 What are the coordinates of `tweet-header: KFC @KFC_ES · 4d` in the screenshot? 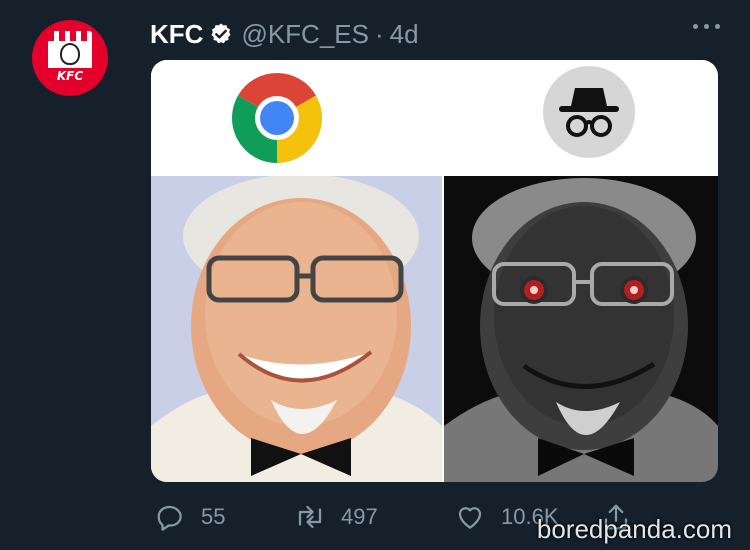 It's located at (284, 34).